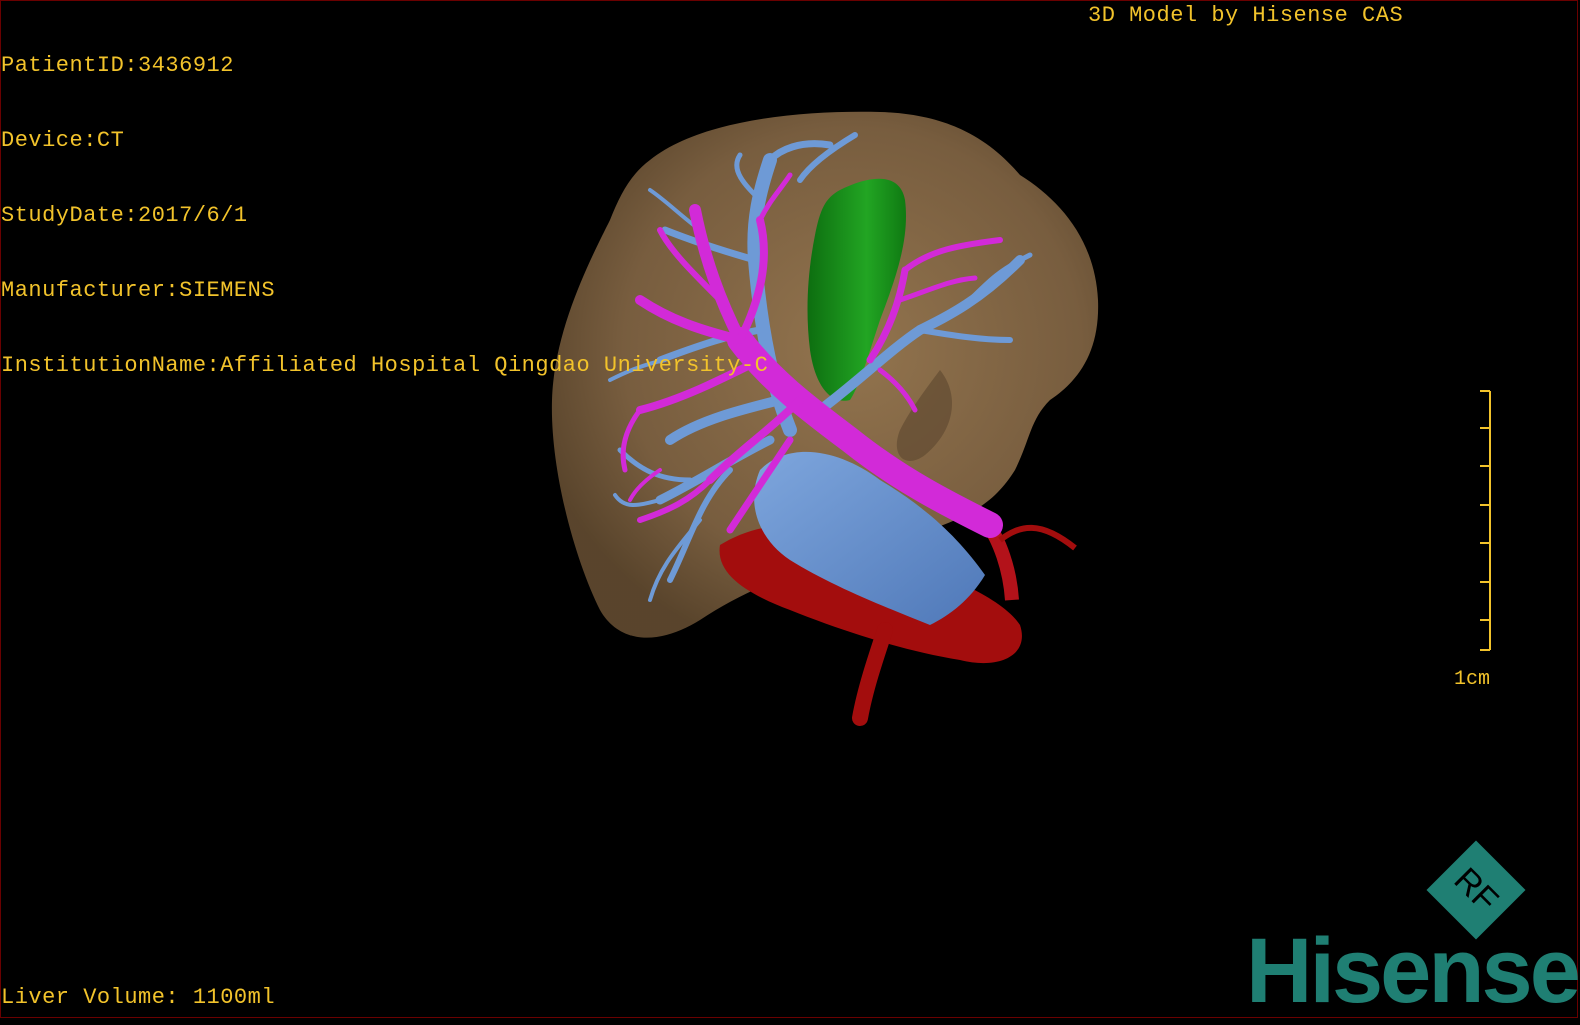 The height and width of the screenshot is (1025, 1580). Describe the element at coordinates (1246, 15) in the screenshot. I see `model-watermark: 3D Model by Hisense CAS` at that location.